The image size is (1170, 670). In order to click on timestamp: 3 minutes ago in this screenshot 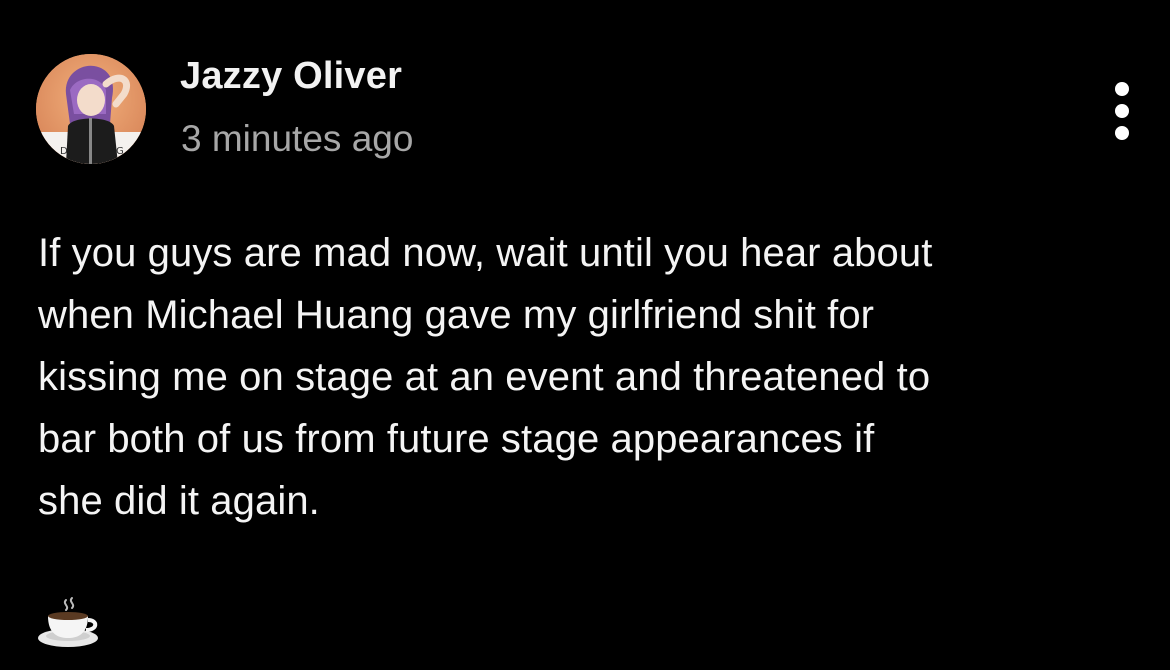, I will do `click(297, 138)`.